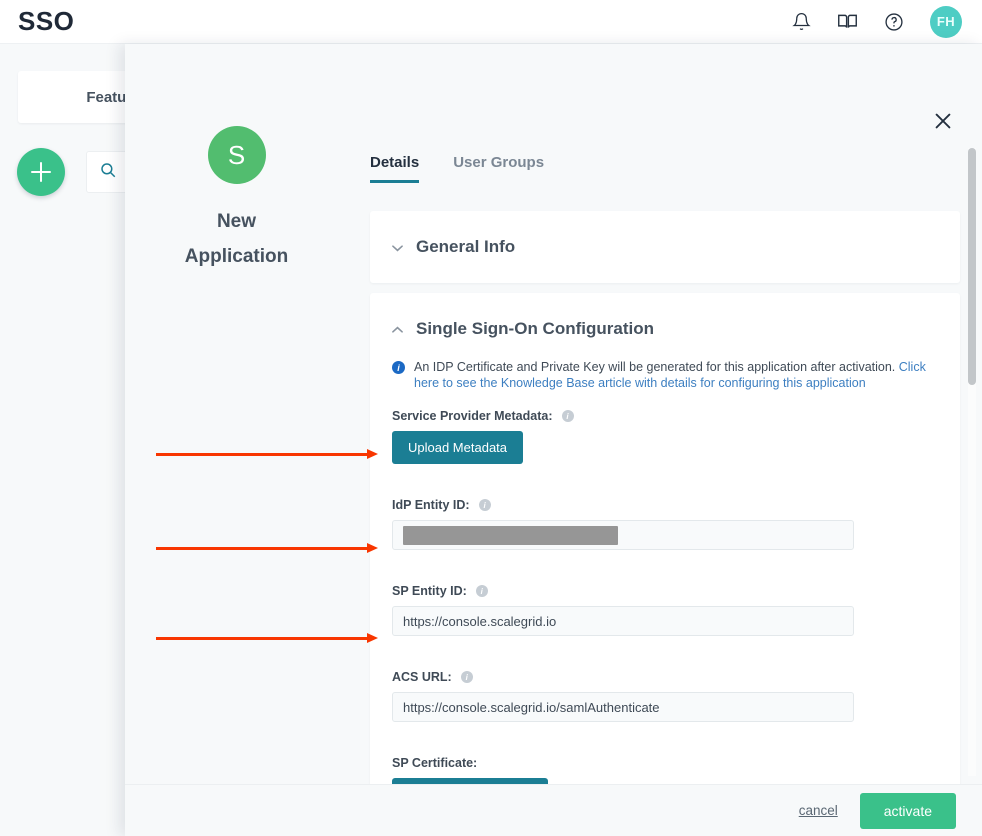 The height and width of the screenshot is (836, 982). What do you see at coordinates (801, 21) in the screenshot?
I see `notifications-bell-icon` at bounding box center [801, 21].